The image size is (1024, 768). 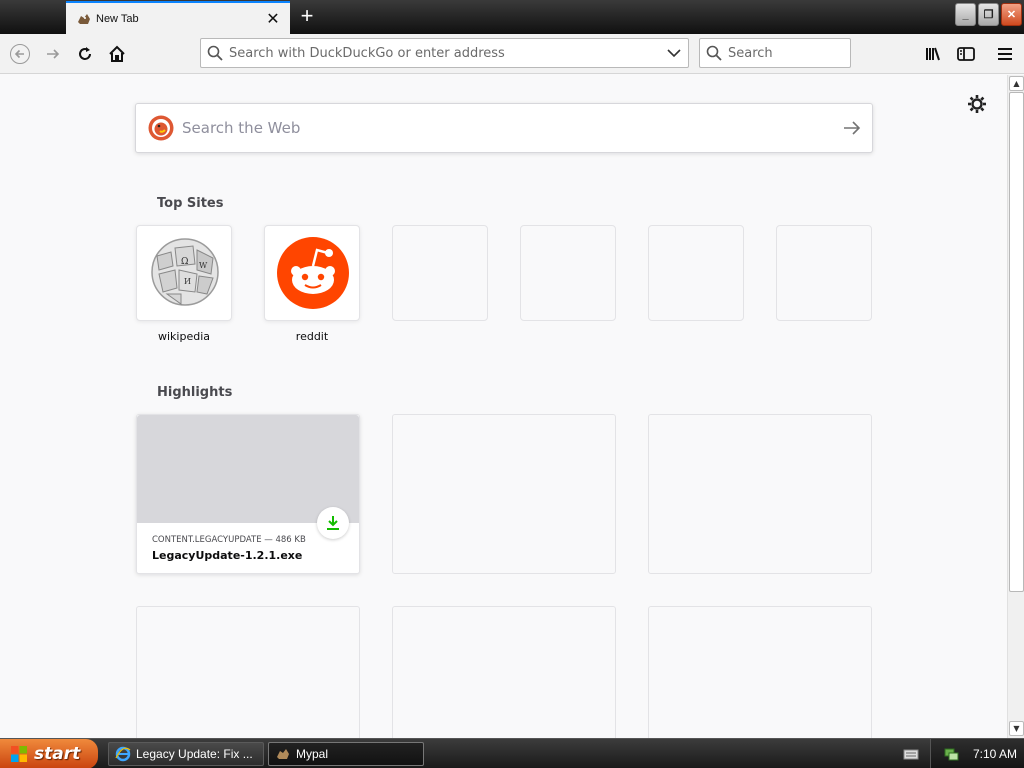 I want to click on gear-icon, so click(x=977, y=104).